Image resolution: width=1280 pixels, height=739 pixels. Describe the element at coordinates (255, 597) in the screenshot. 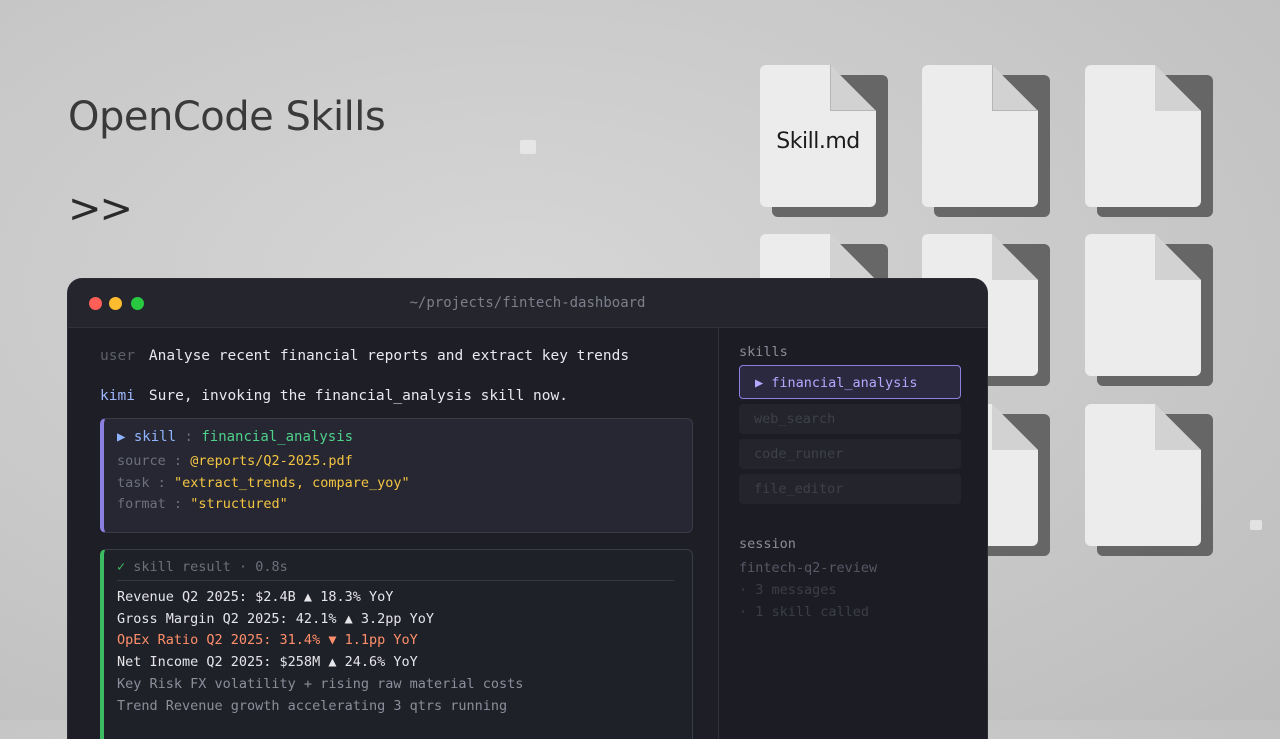

I see `result-line: Revenue Q2 2025: $2.4B ▲ 18.3% YoY` at that location.